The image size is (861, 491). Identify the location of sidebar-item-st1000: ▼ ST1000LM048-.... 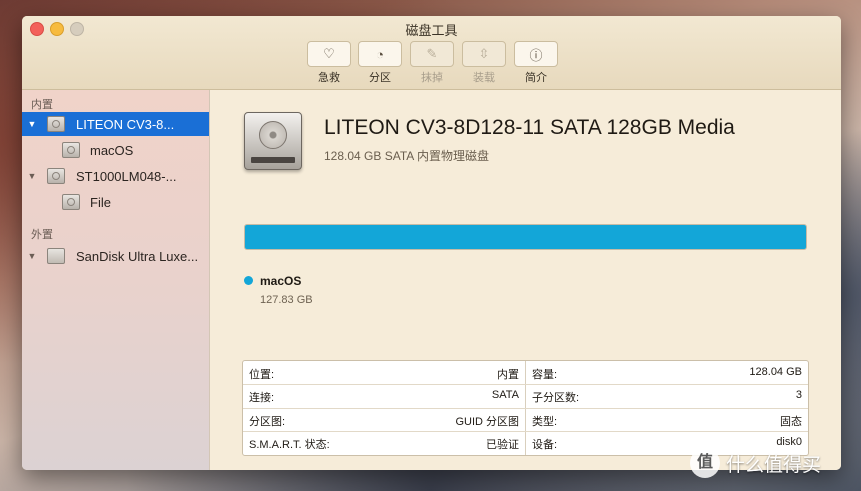
(115, 176).